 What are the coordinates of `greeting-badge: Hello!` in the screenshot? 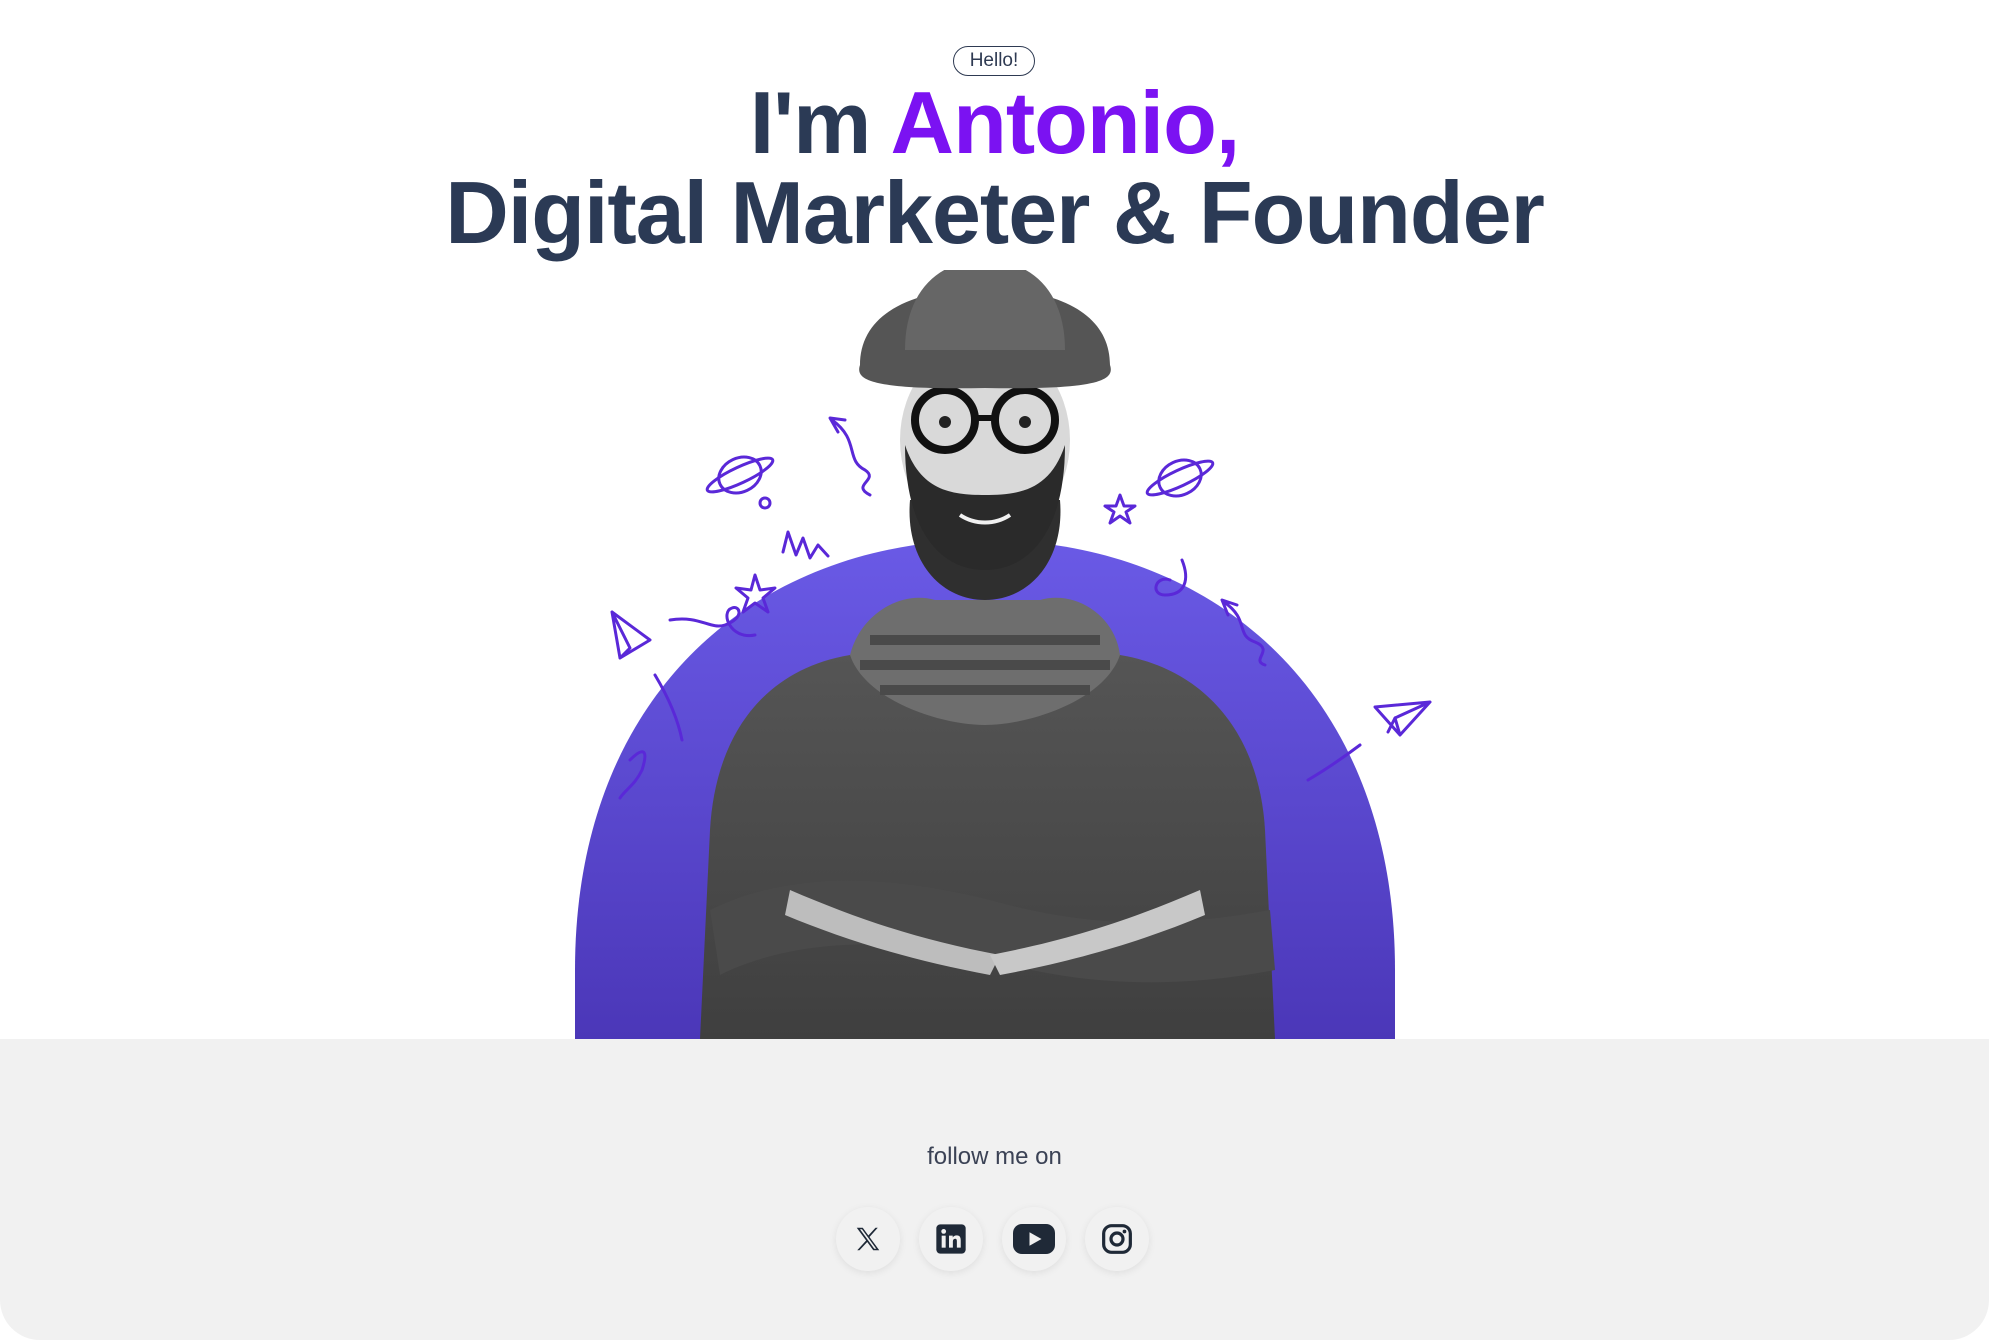 It's located at (994, 61).